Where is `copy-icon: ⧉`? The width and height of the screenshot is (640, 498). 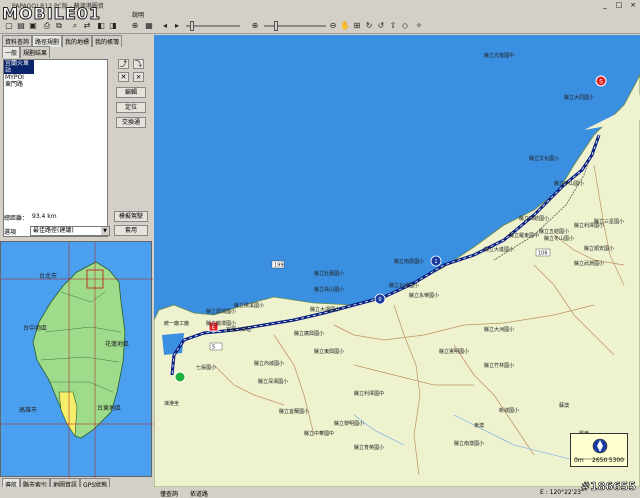 copy-icon: ⧉ is located at coordinates (59, 26).